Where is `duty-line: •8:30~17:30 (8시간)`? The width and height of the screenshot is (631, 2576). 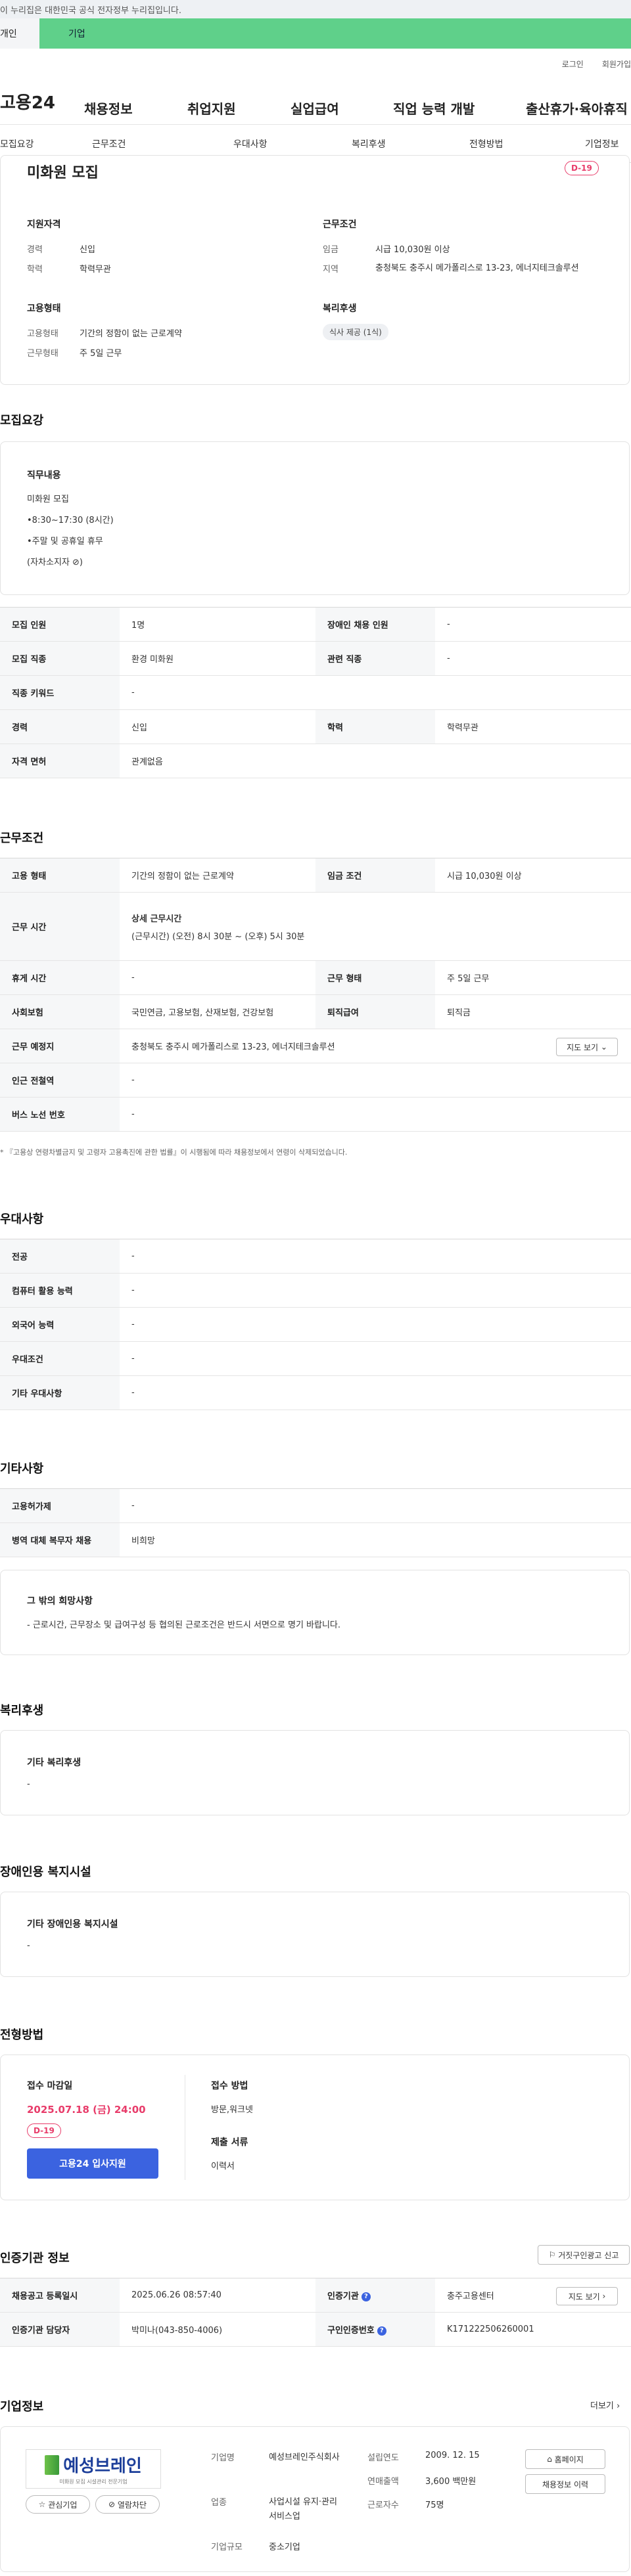
duty-line: •8:30~17:30 (8시간) is located at coordinates (71, 520).